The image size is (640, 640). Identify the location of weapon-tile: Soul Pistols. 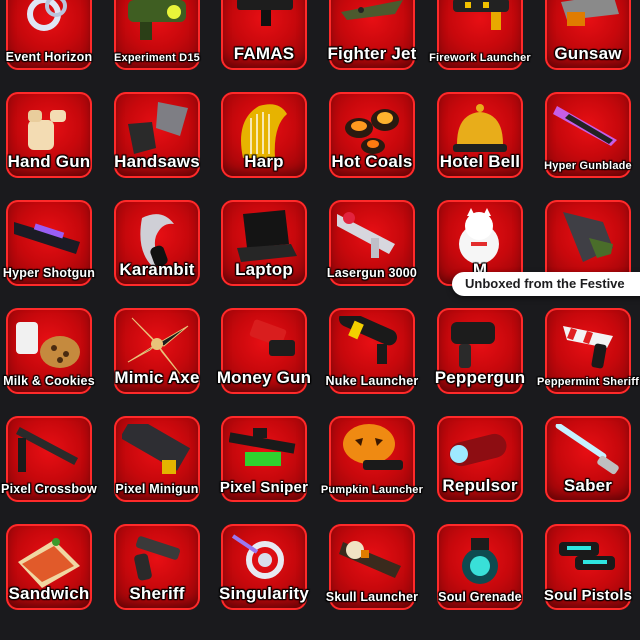
(588, 567).